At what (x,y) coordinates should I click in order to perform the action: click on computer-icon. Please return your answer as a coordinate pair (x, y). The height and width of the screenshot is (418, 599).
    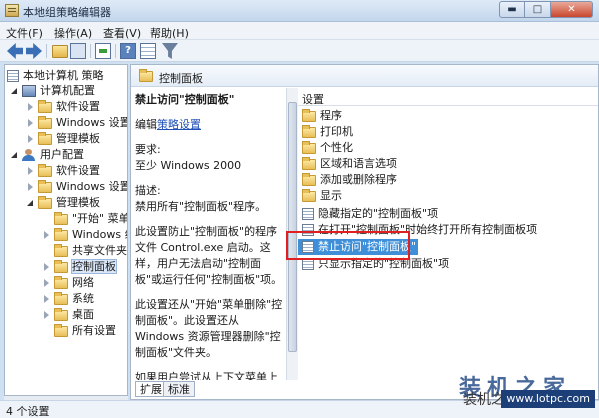
    Looking at the image, I should click on (29, 91).